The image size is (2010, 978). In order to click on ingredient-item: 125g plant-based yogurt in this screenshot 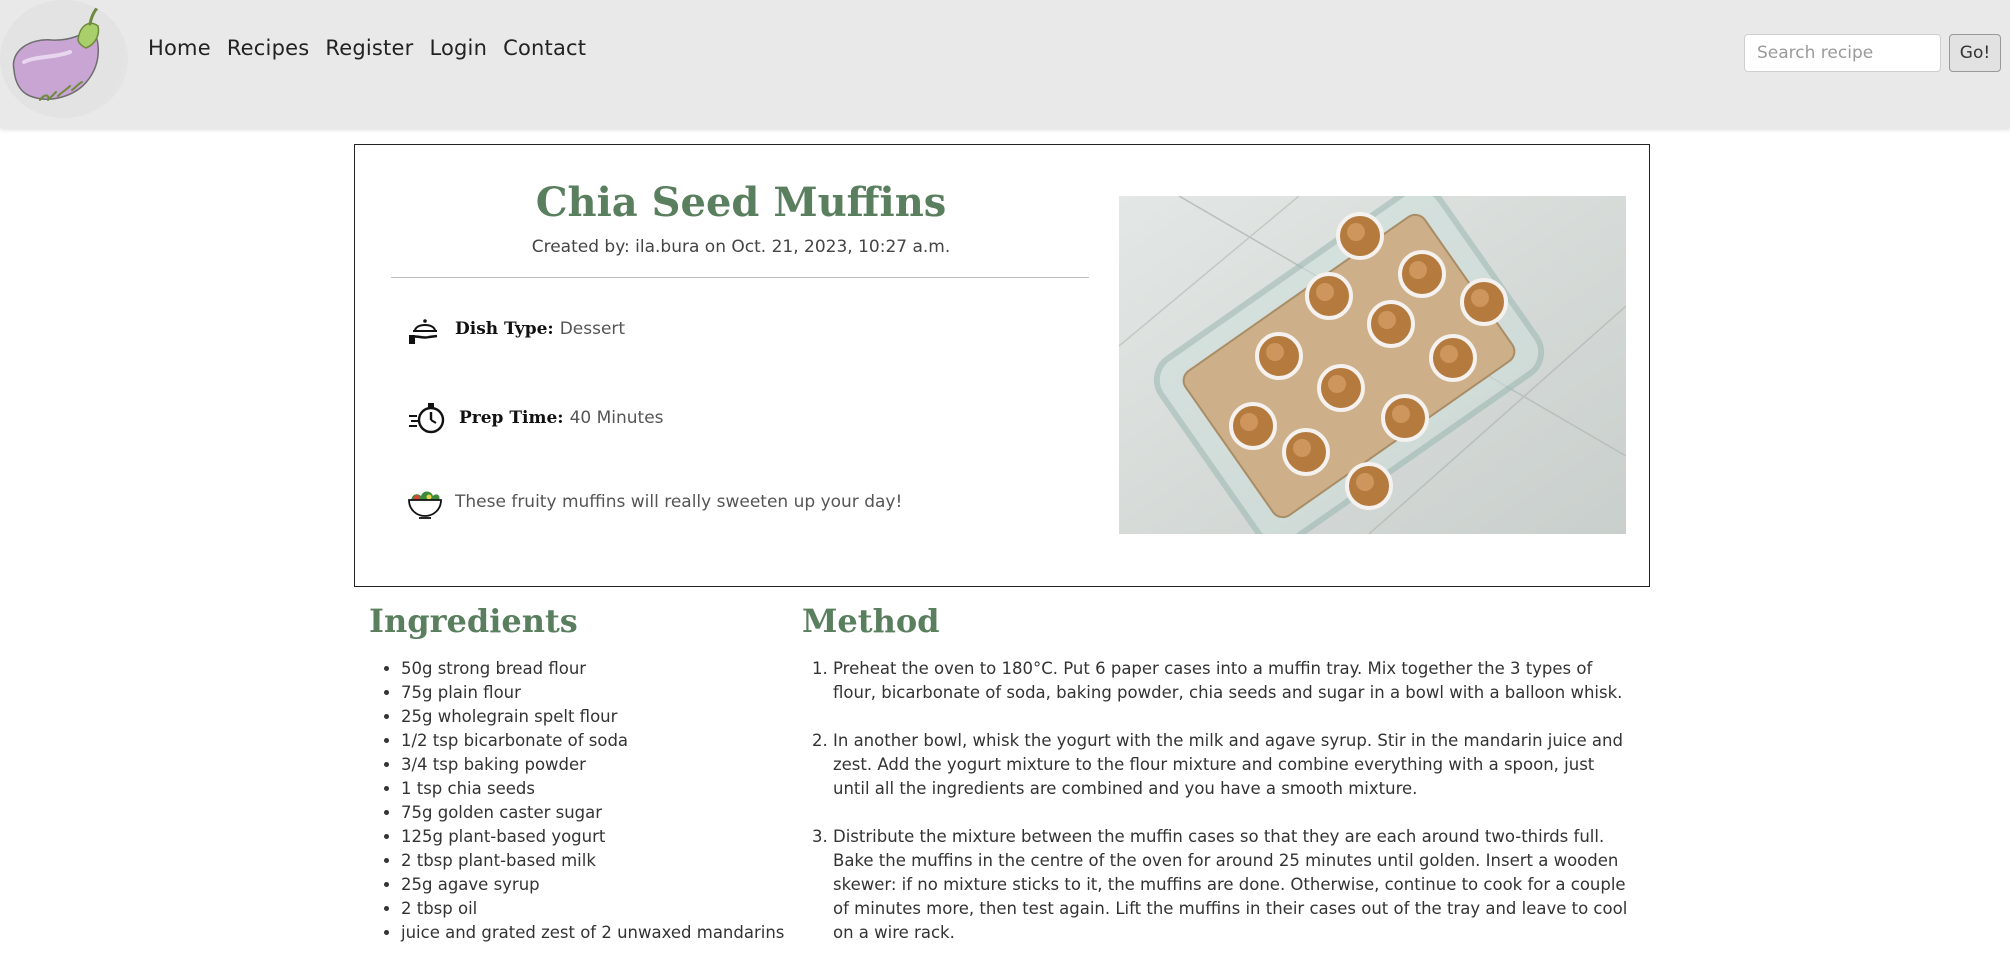, I will do `click(592, 837)`.